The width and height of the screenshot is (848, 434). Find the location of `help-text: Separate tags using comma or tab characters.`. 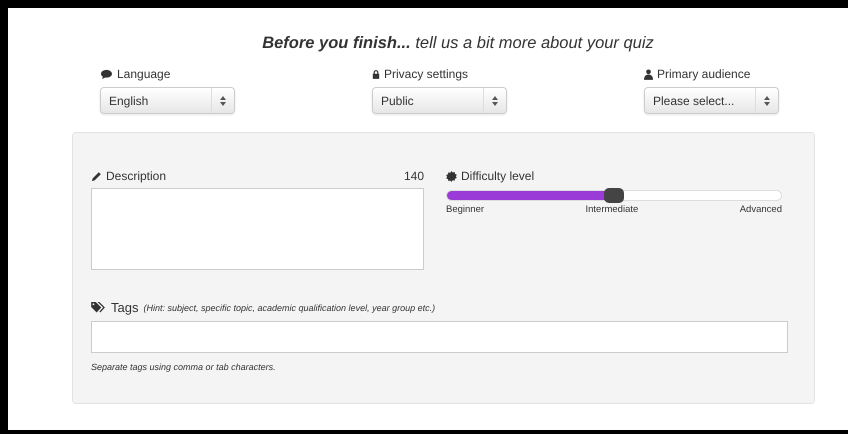

help-text: Separate tags using comma or tab characters. is located at coordinates (184, 367).